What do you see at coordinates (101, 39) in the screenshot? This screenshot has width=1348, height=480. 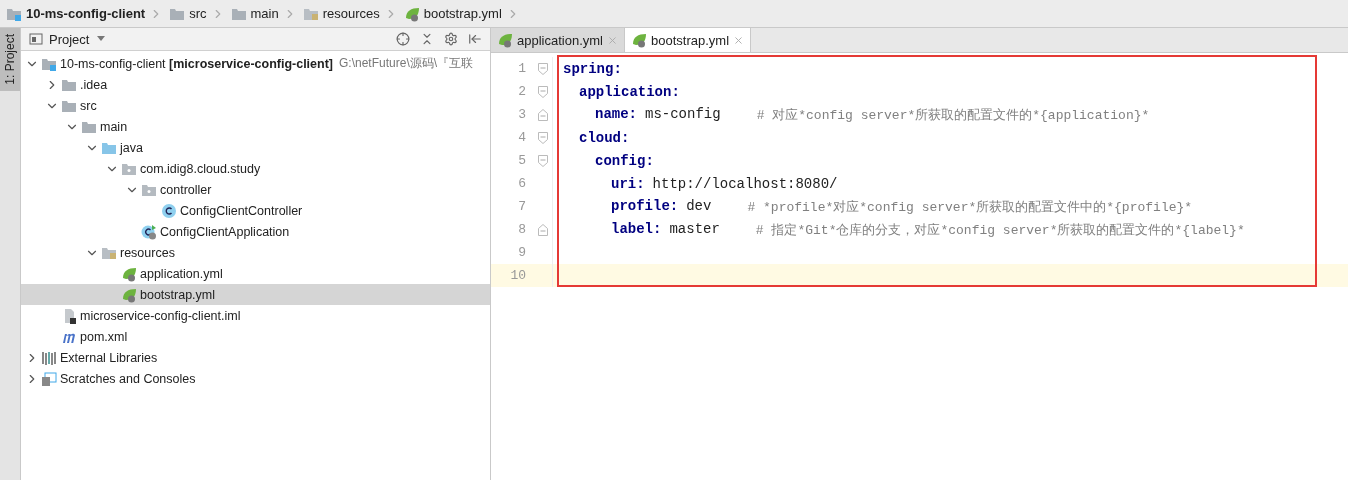 I see `dropdown-caret-icon` at bounding box center [101, 39].